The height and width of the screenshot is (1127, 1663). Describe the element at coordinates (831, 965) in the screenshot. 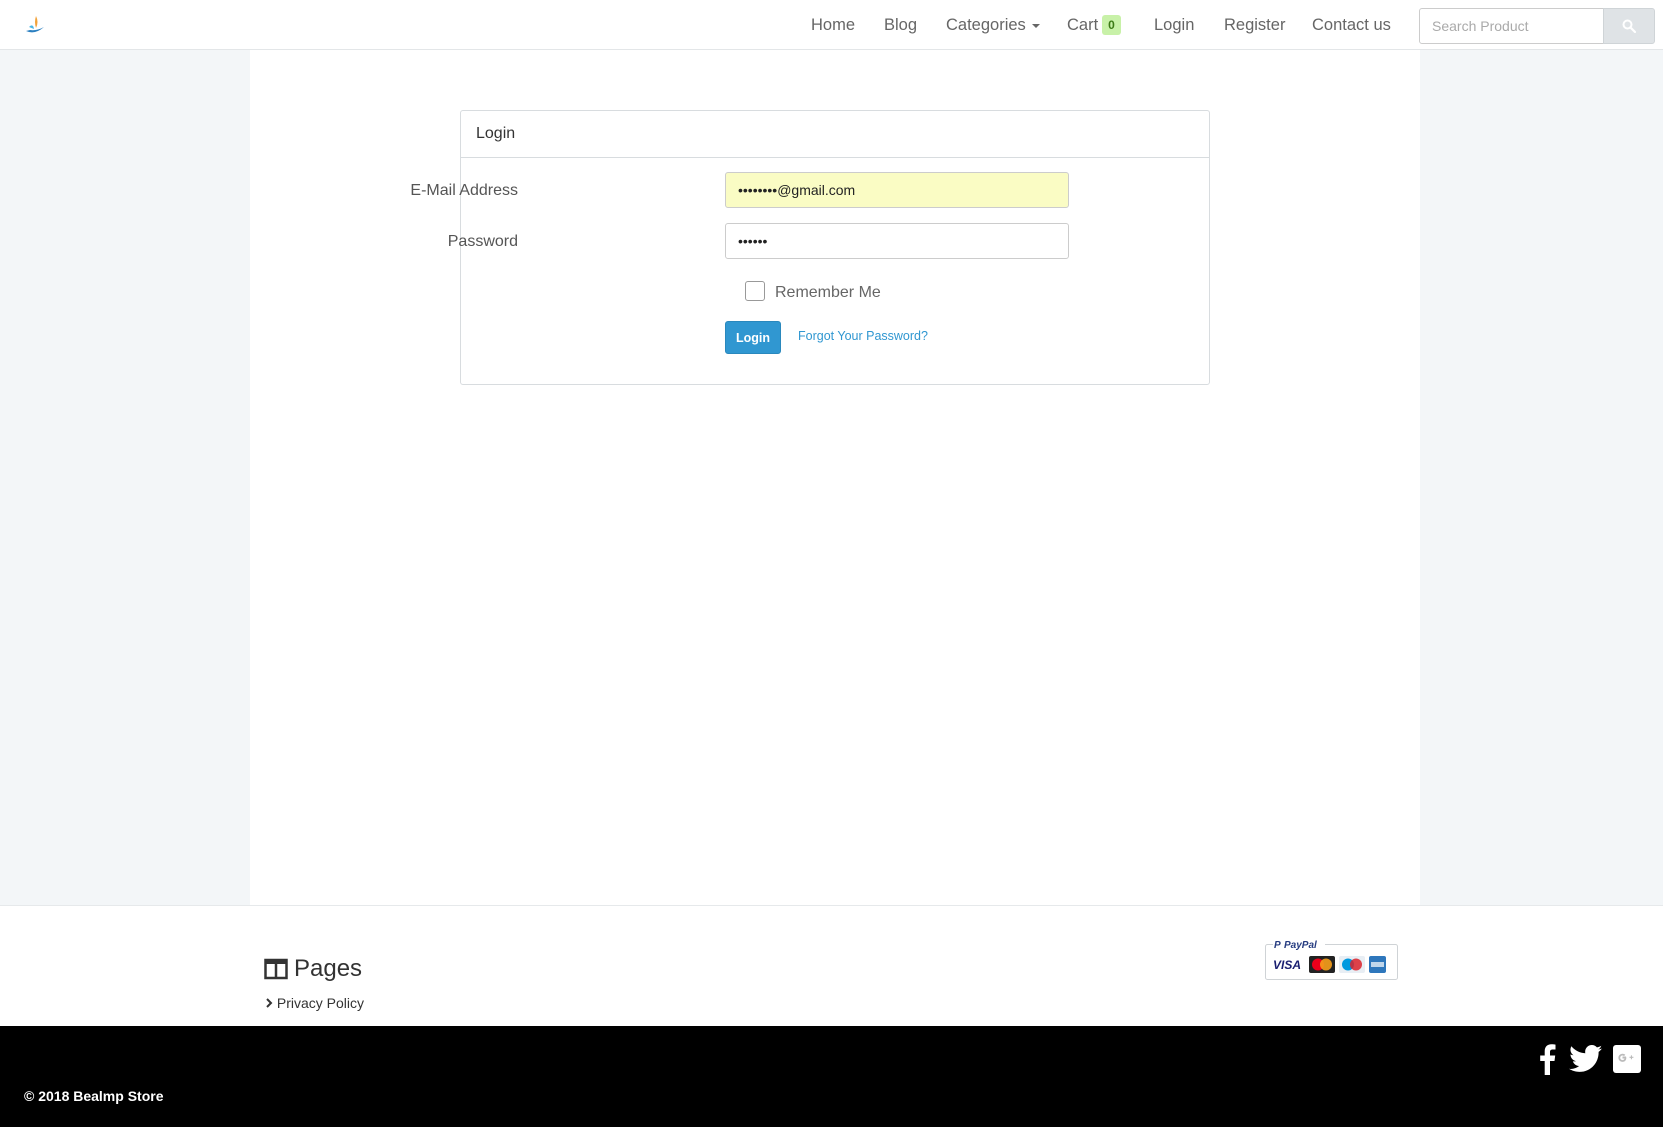

I see `footer-top` at that location.